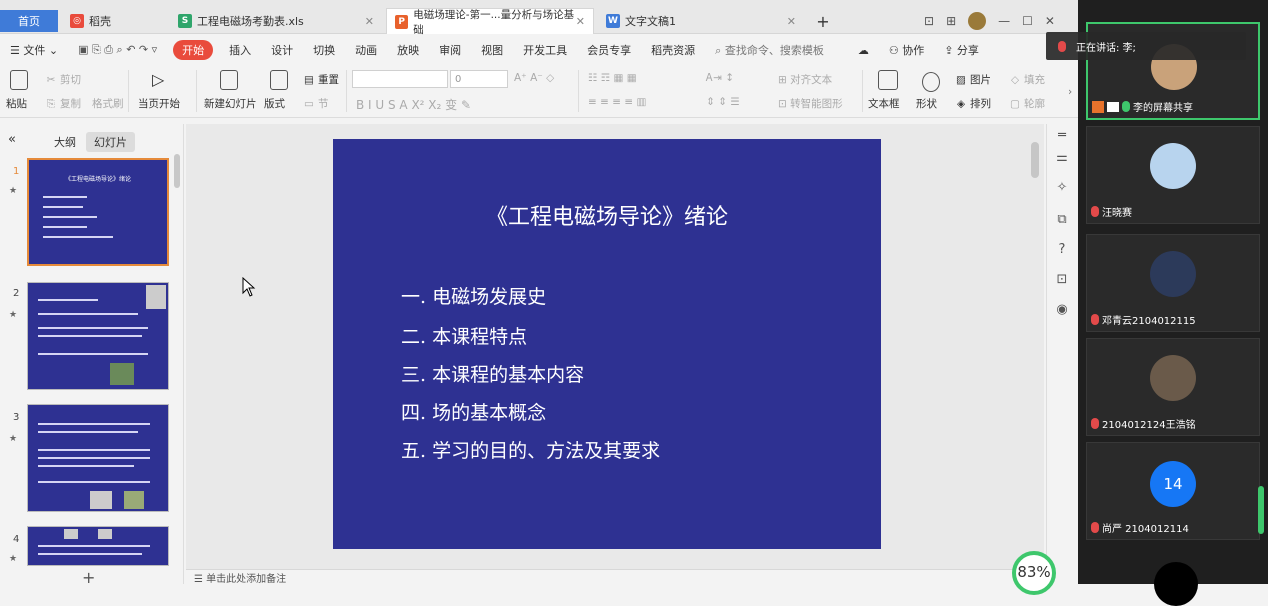 The image size is (1268, 606). Describe the element at coordinates (274, 103) in the screenshot. I see `layout-button: 版式` at that location.